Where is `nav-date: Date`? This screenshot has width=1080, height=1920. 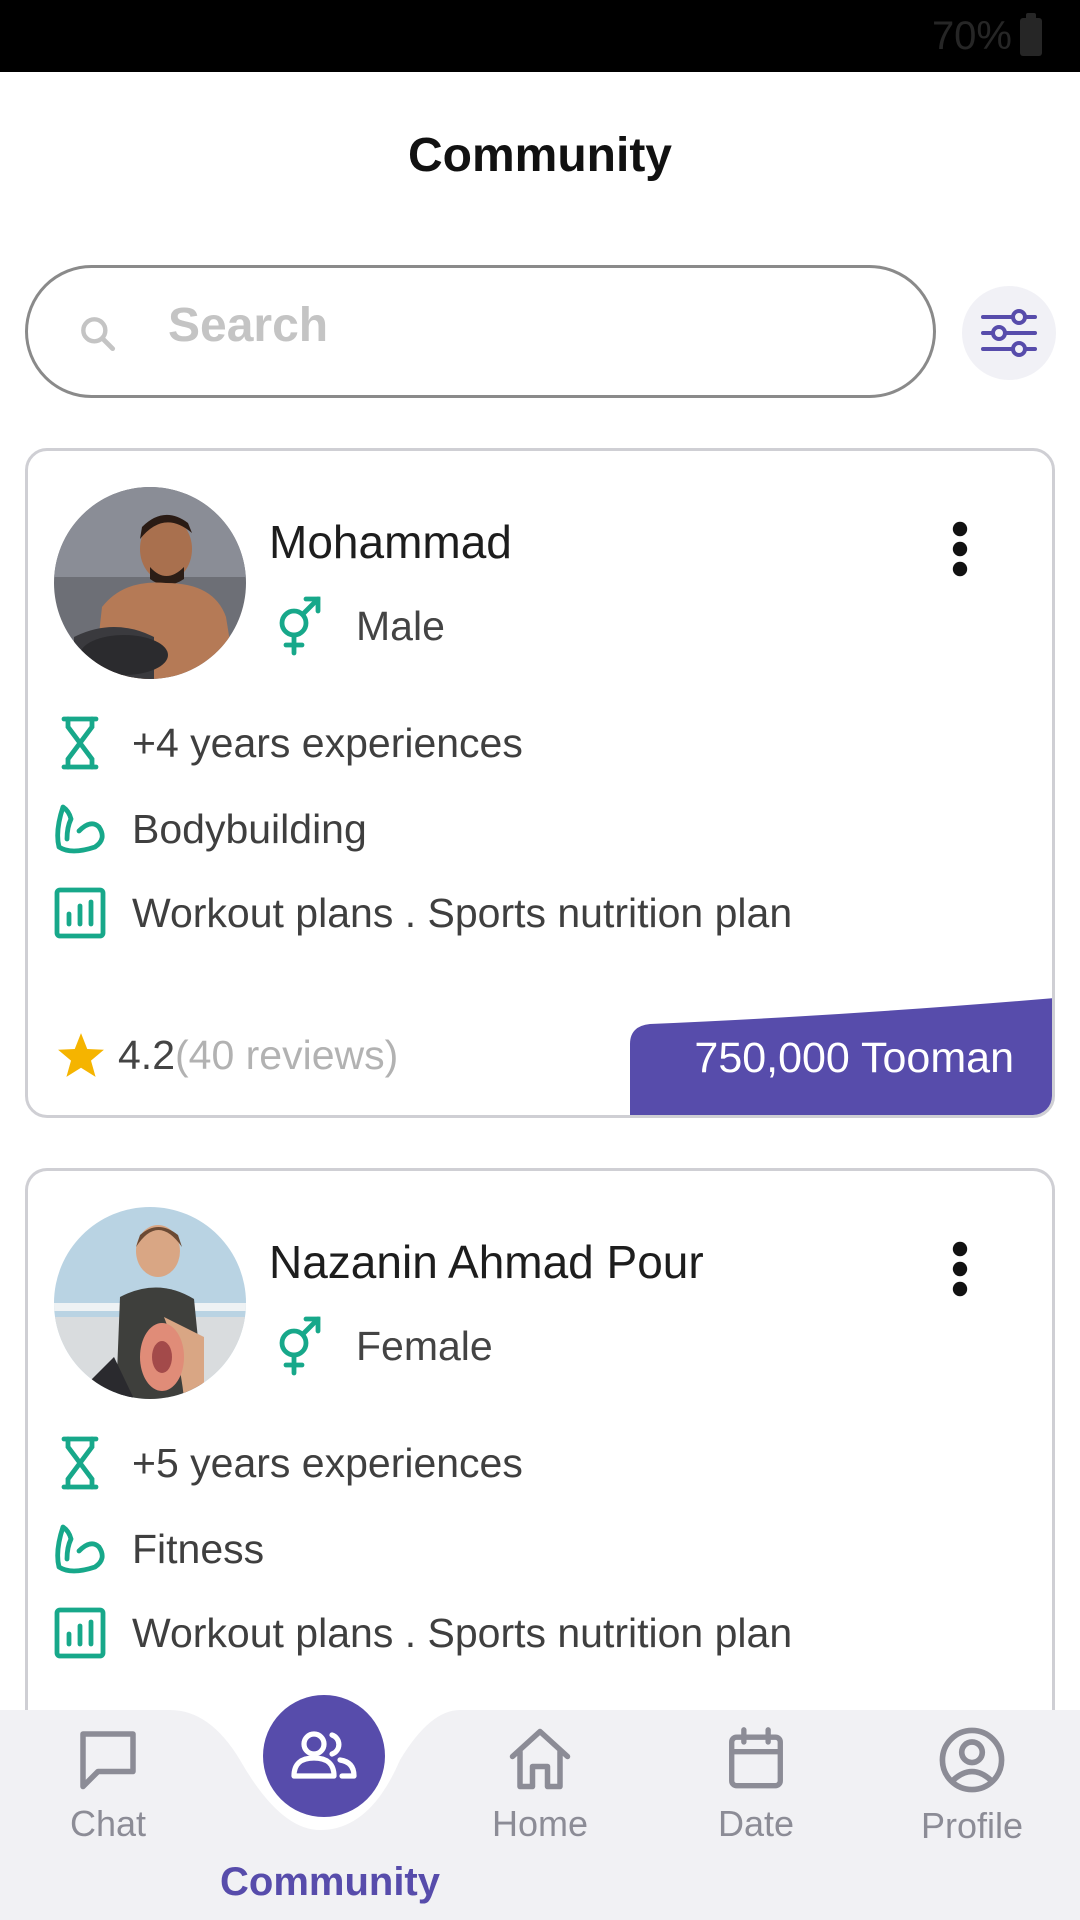
nav-date: Date is located at coordinates (756, 1784).